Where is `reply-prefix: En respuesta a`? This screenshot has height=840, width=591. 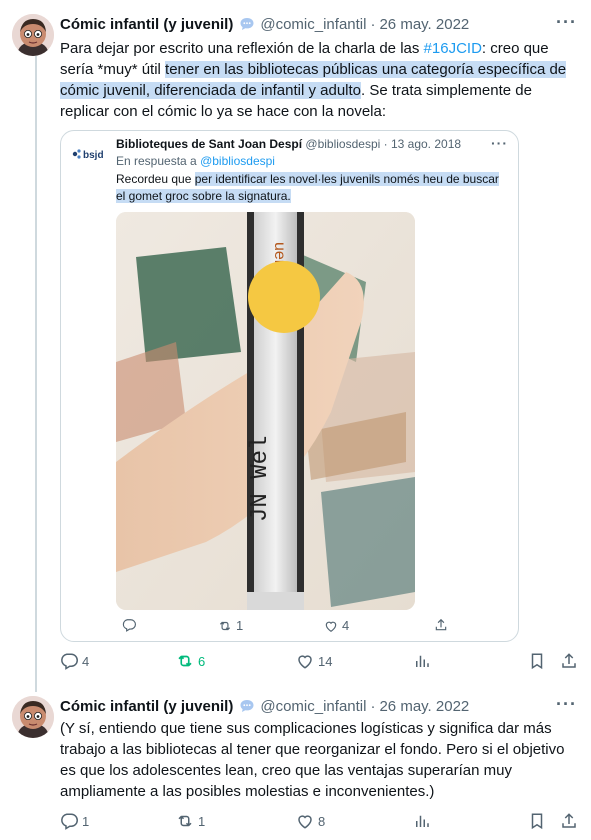
reply-prefix: En respuesta a is located at coordinates (158, 161).